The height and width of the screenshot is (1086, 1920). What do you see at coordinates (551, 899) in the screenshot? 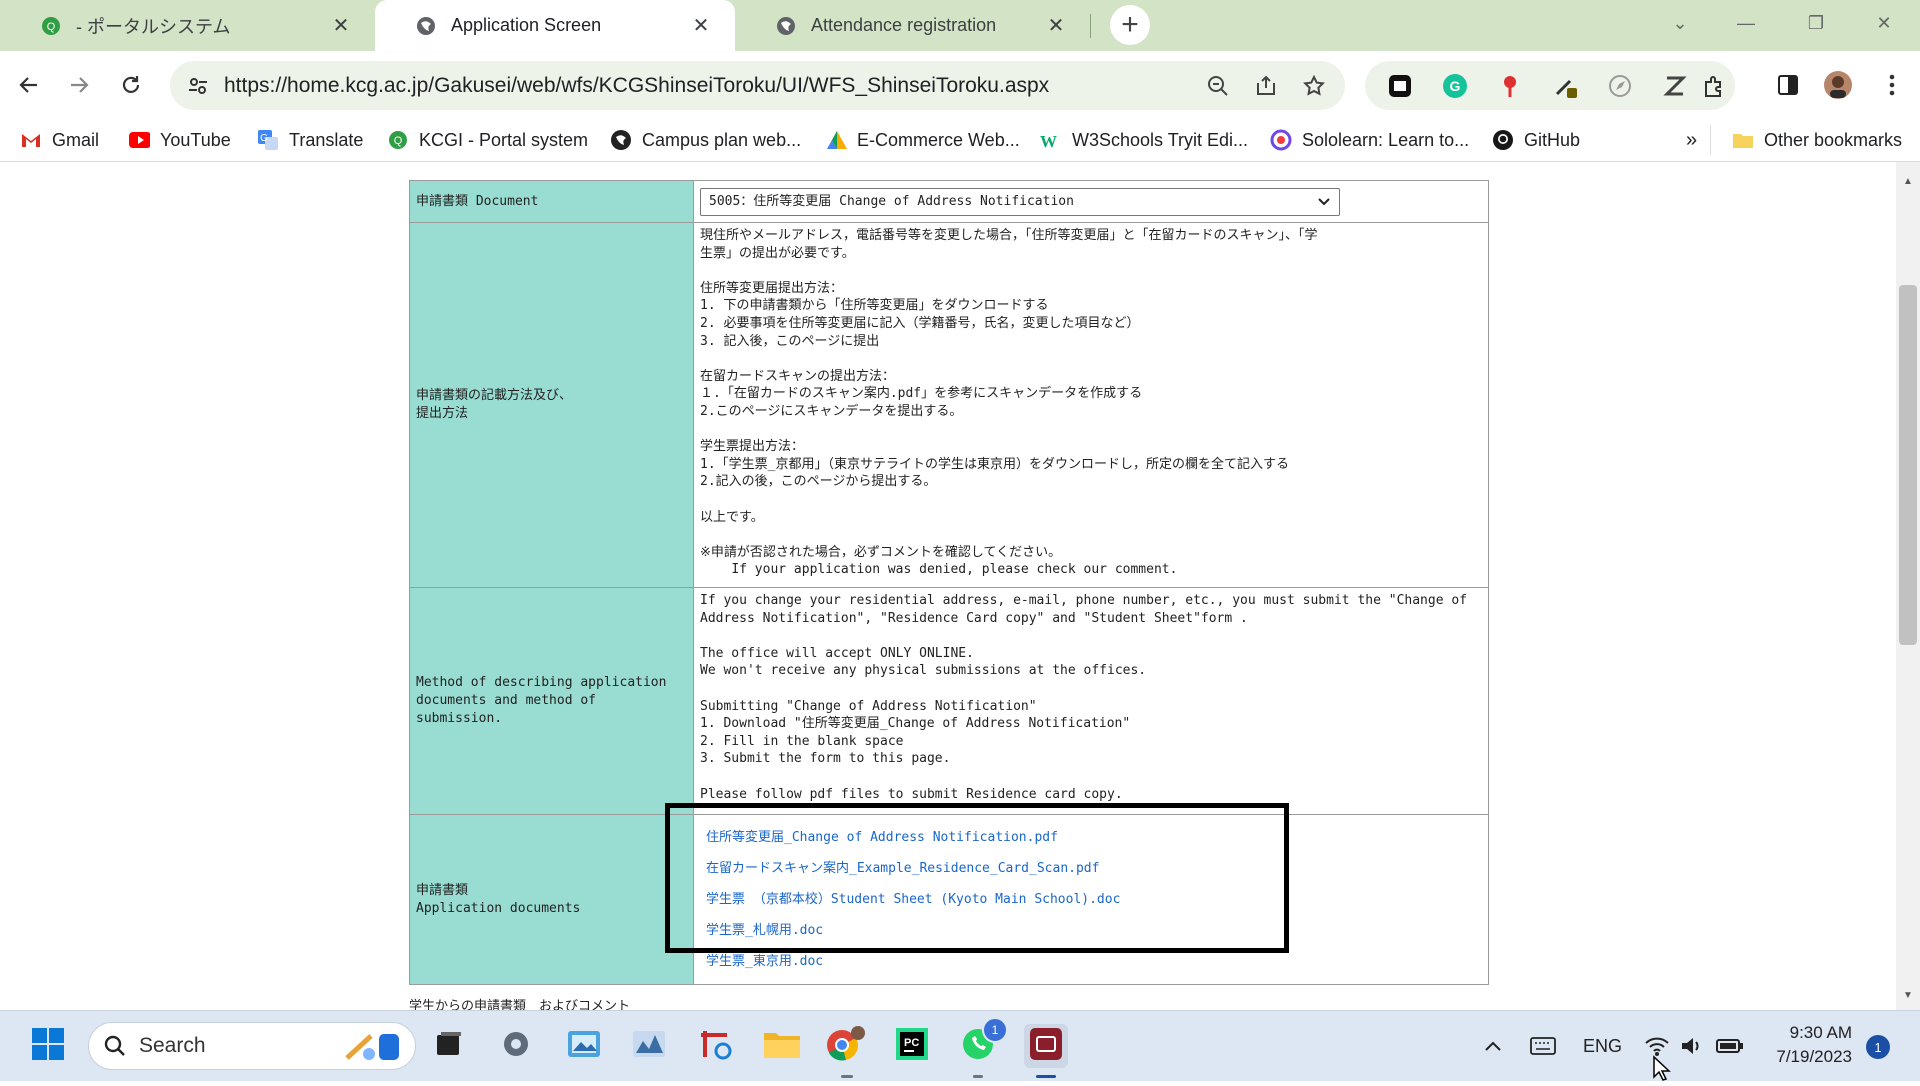
I see `application-documents-label: 申請書類 Application documents` at bounding box center [551, 899].